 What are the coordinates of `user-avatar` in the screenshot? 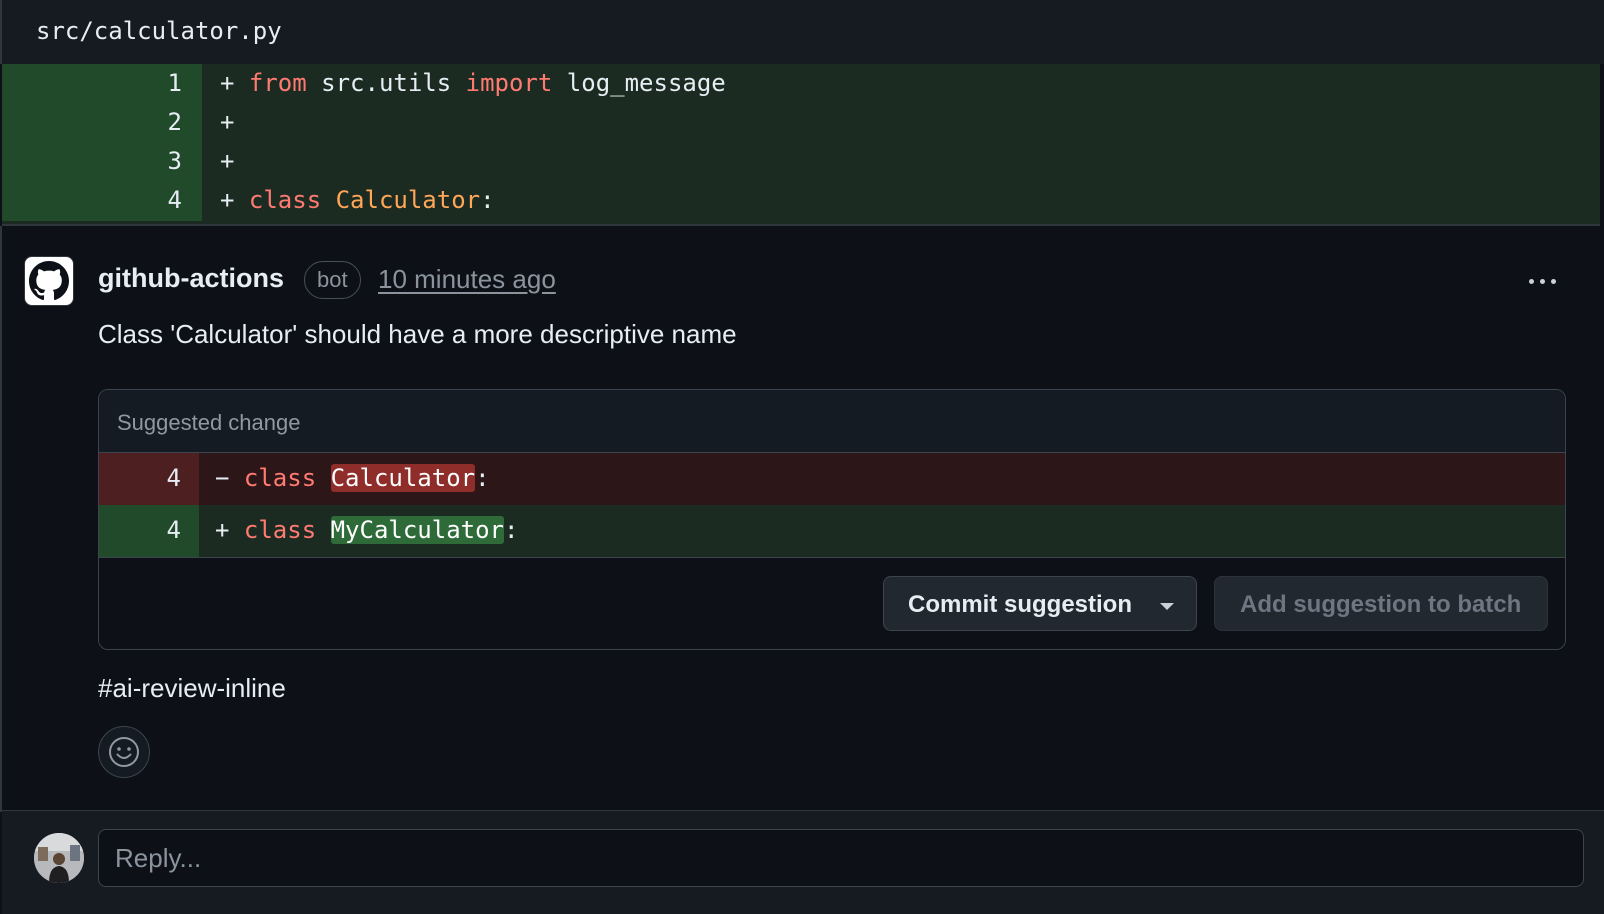 It's located at (59, 858).